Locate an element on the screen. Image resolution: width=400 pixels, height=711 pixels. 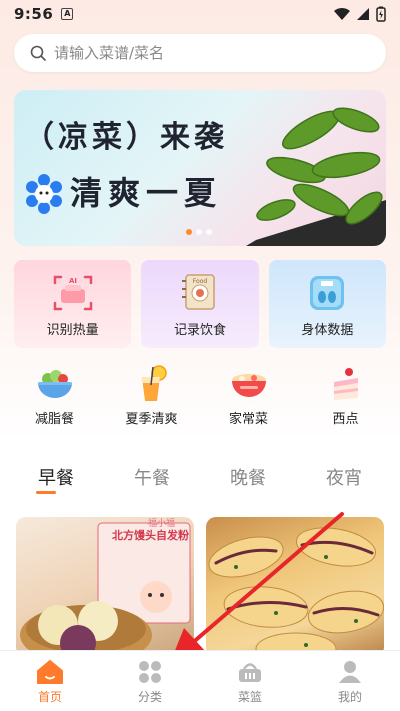
tabbar-label: 分类 is located at coordinates (149, 696).